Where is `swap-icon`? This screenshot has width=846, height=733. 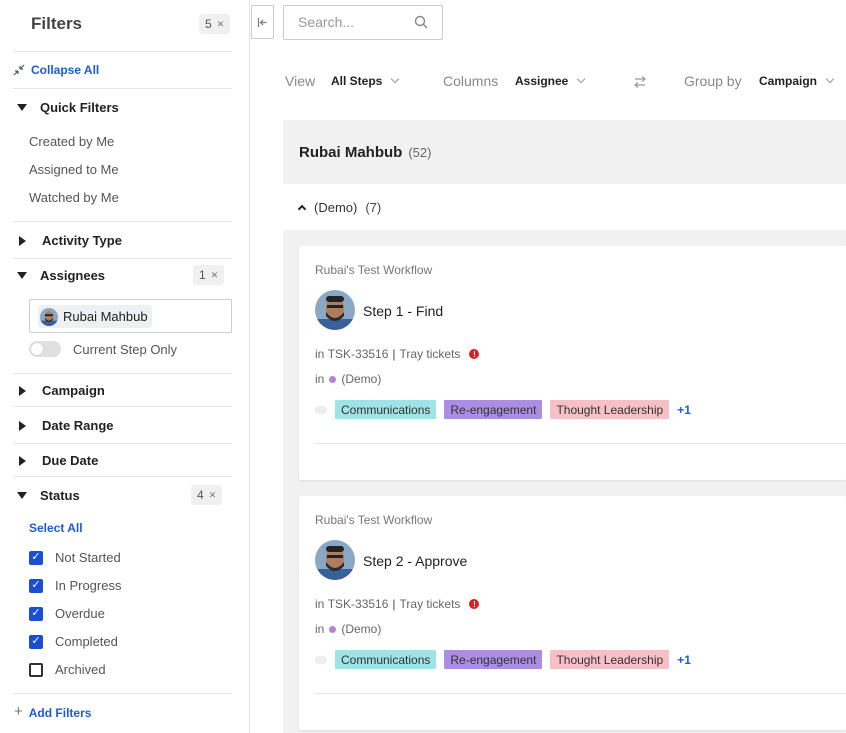 swap-icon is located at coordinates (640, 82).